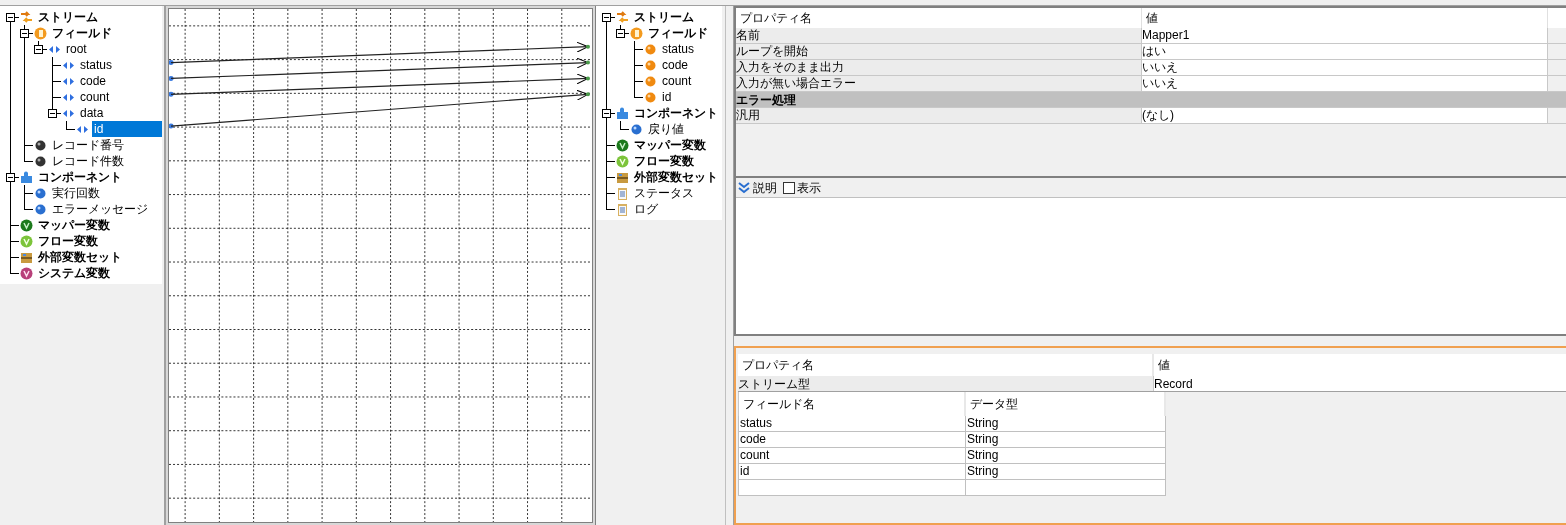 The height and width of the screenshot is (525, 1566). Describe the element at coordinates (99, 273) in the screenshot. I see `tree-item: システム変数` at that location.